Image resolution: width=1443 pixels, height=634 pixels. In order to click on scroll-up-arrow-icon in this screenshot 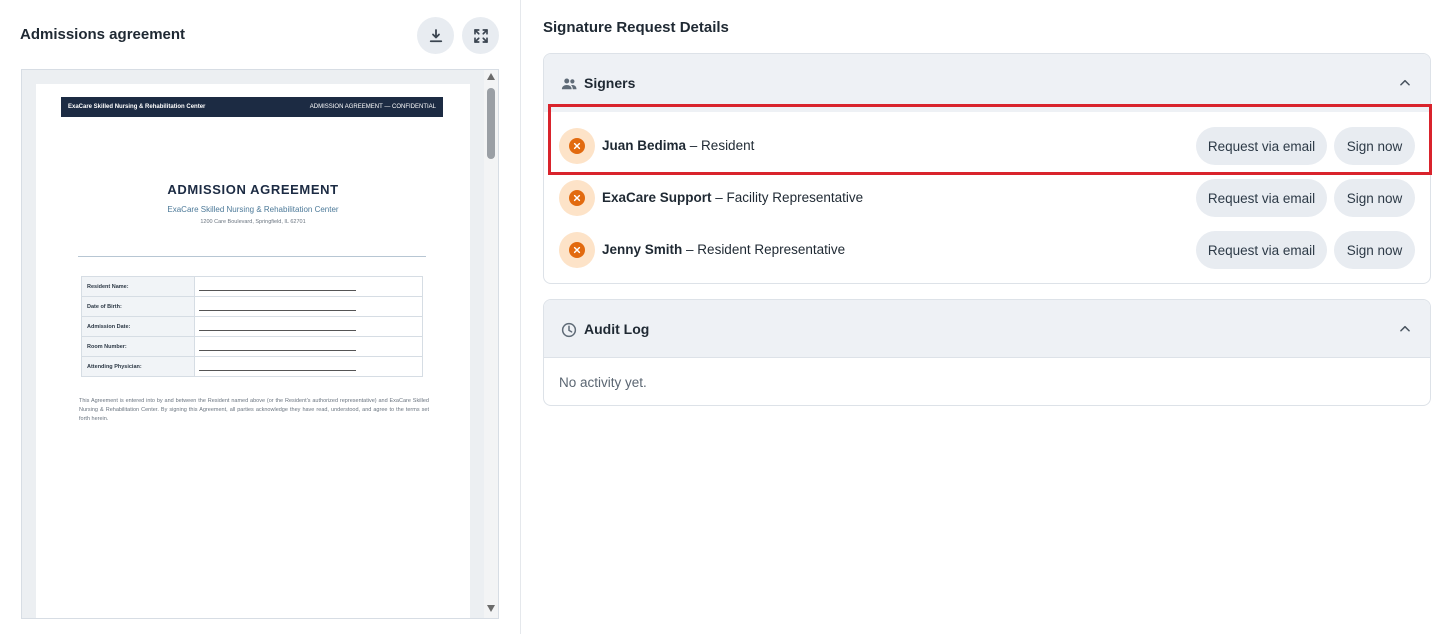, I will do `click(491, 76)`.